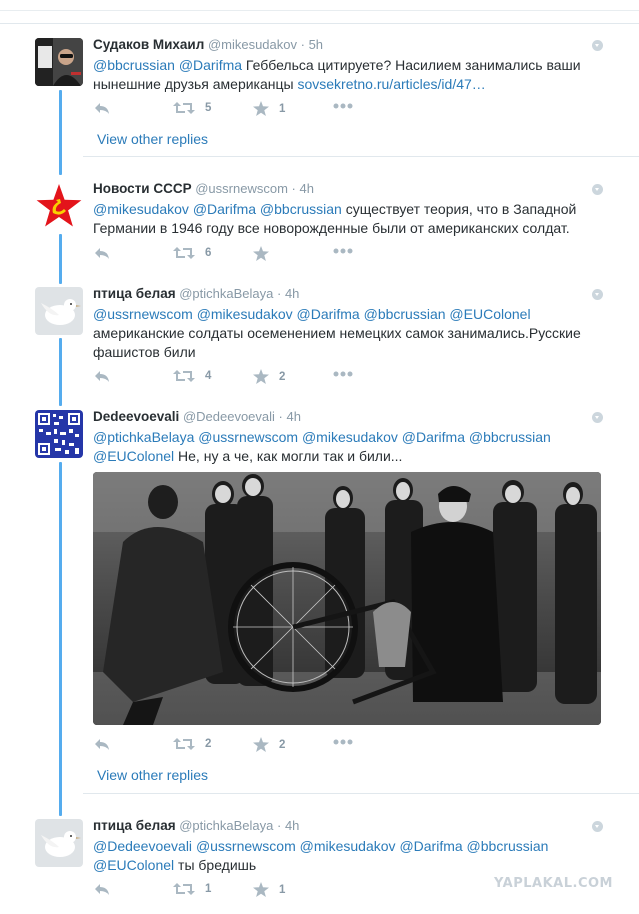  Describe the element at coordinates (136, 416) in the screenshot. I see `author-name: Dedeevoevali` at that location.